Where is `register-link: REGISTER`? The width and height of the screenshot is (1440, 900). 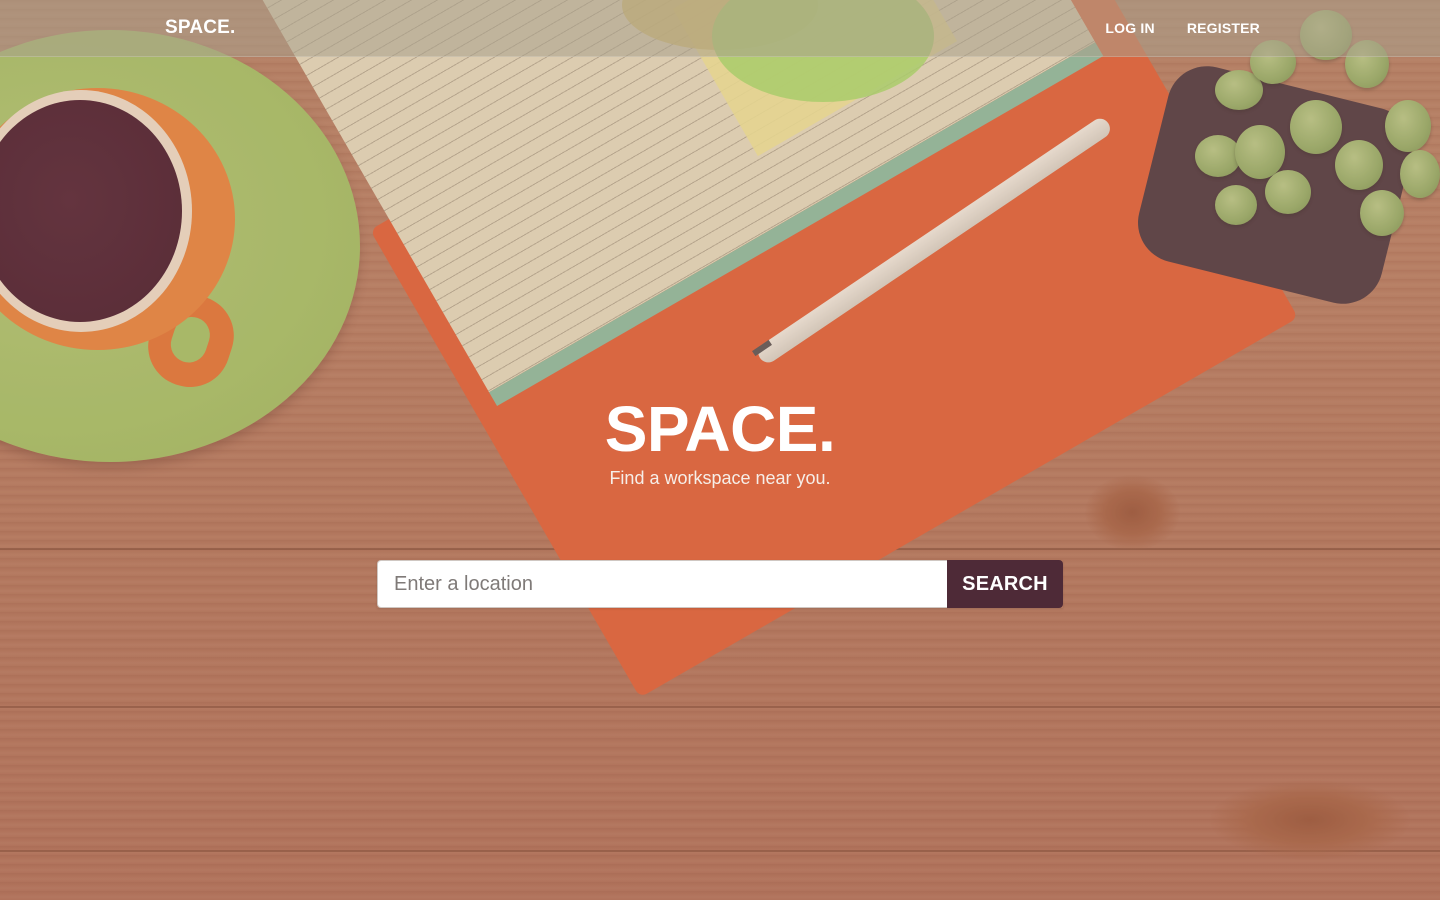 register-link: REGISTER is located at coordinates (1223, 28).